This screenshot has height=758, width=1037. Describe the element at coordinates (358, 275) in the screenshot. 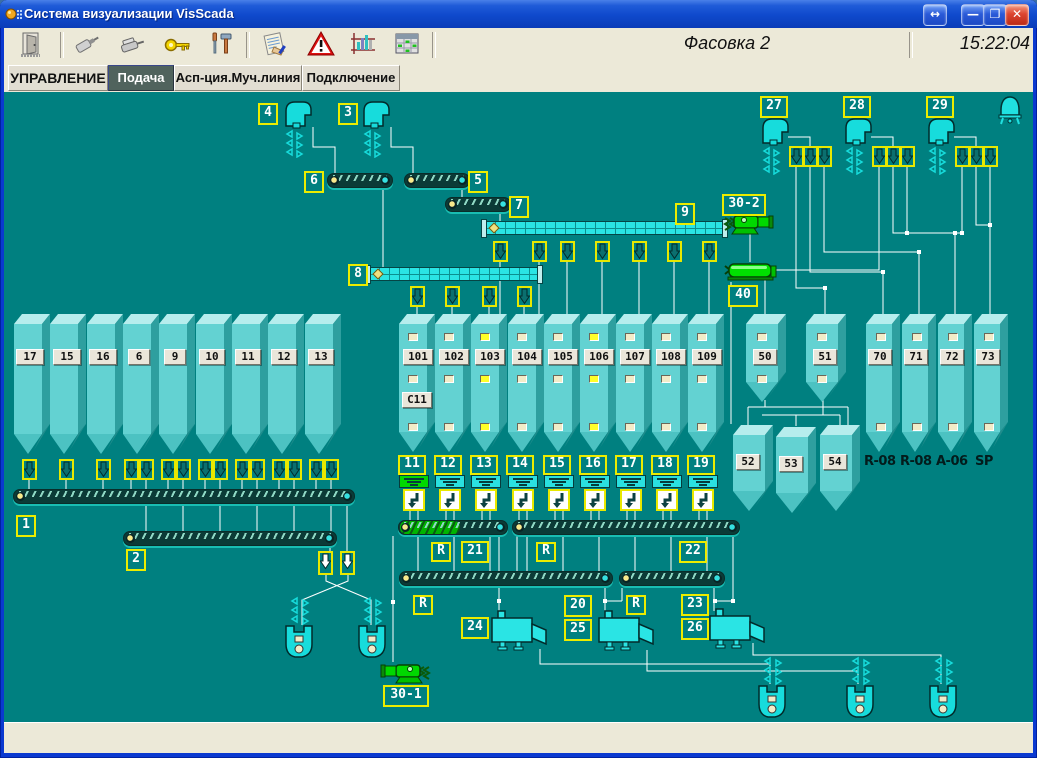

I see `tag-label-8: 8` at that location.